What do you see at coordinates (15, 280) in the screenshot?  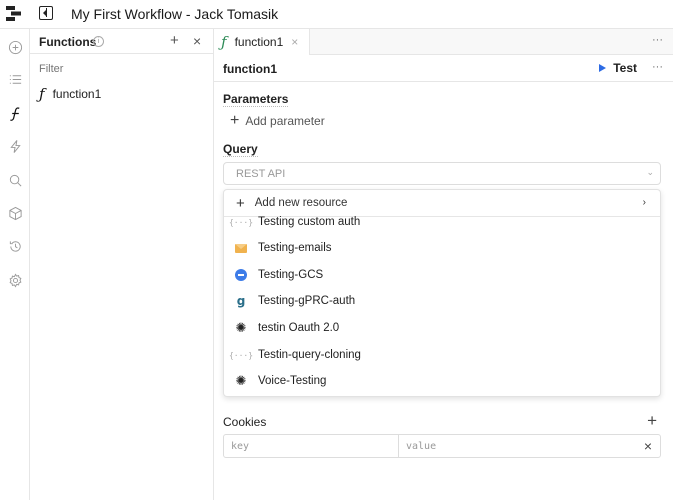 I see `gear-icon` at bounding box center [15, 280].